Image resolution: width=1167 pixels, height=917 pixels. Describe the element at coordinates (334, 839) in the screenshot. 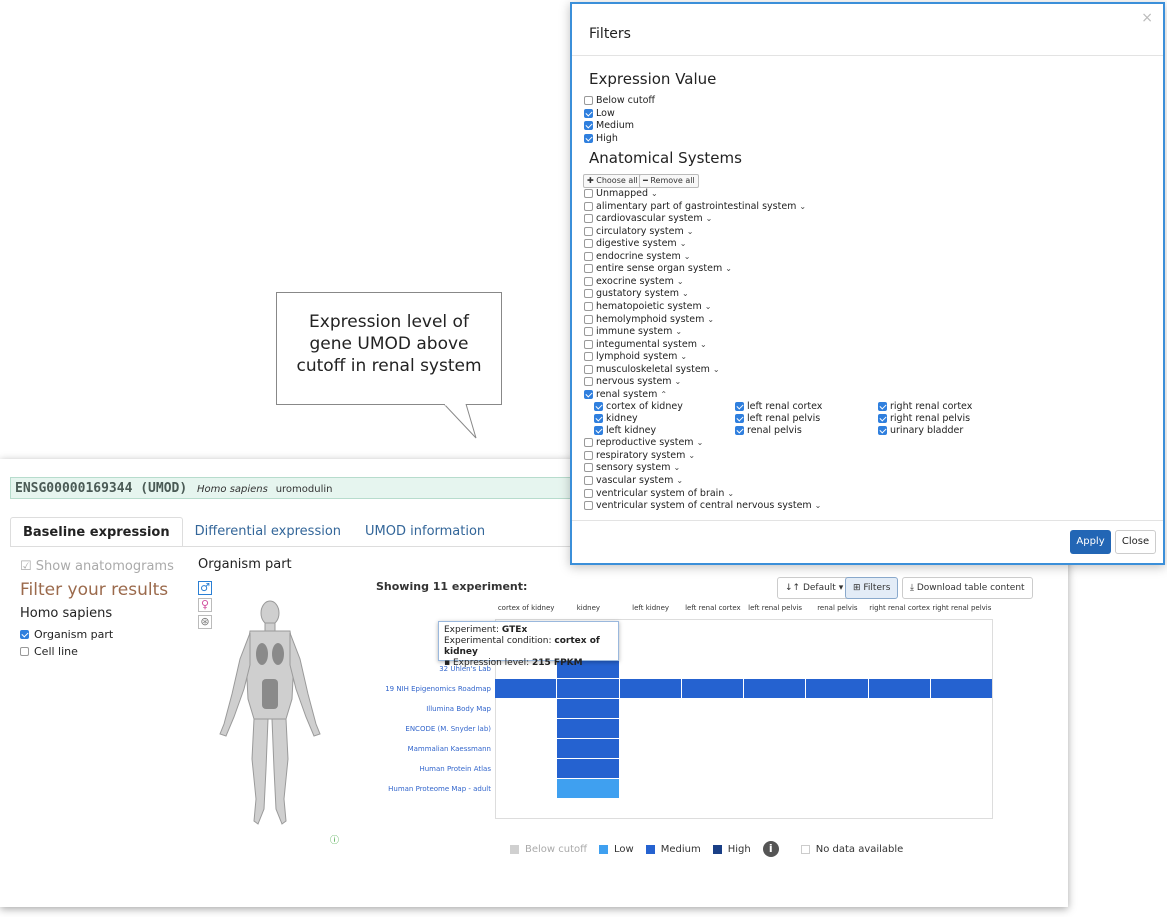

I see `anatomogram-info-icon: ⓘ` at that location.